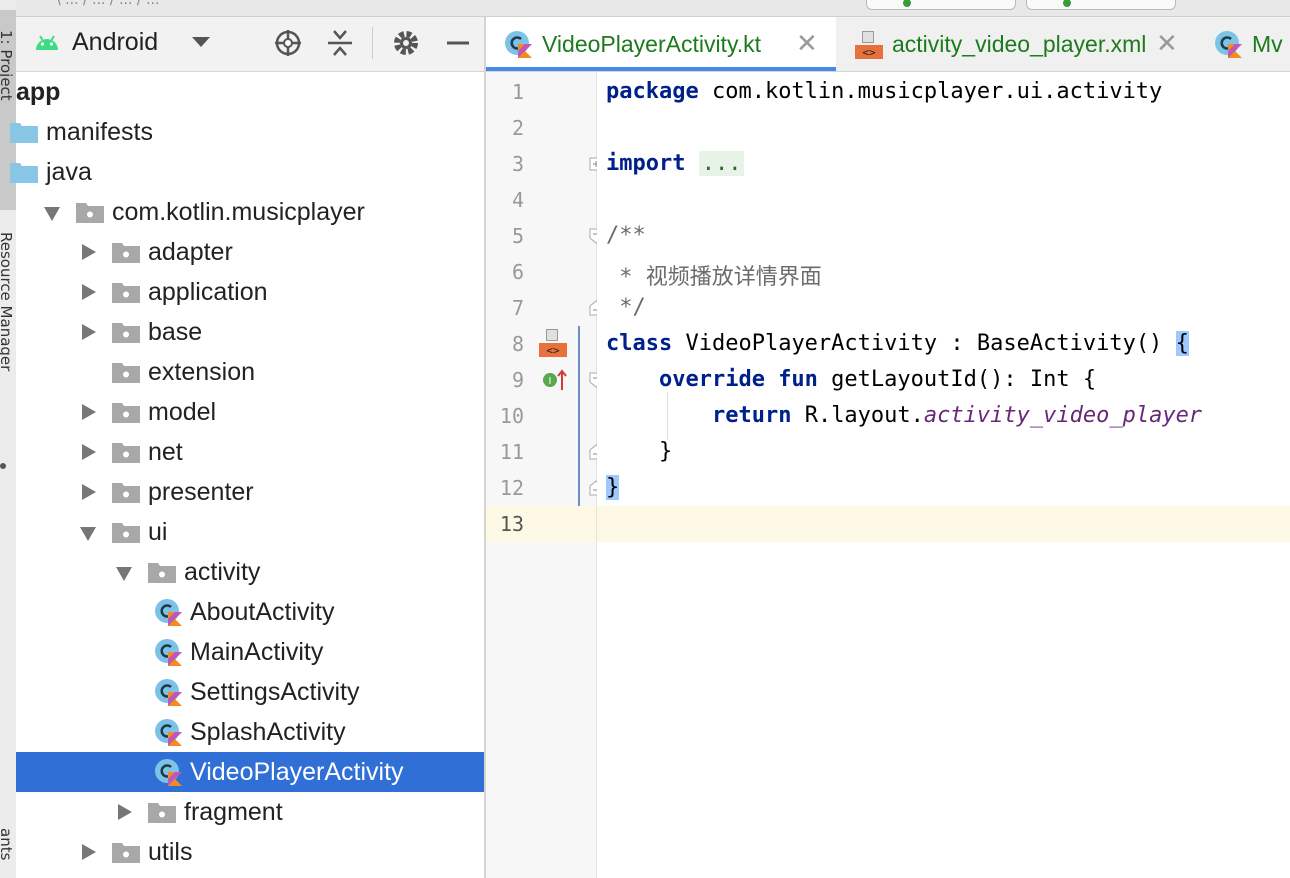 The width and height of the screenshot is (1290, 878). I want to click on tree-item-kotlin-class: SplashActivity, so click(250, 732).